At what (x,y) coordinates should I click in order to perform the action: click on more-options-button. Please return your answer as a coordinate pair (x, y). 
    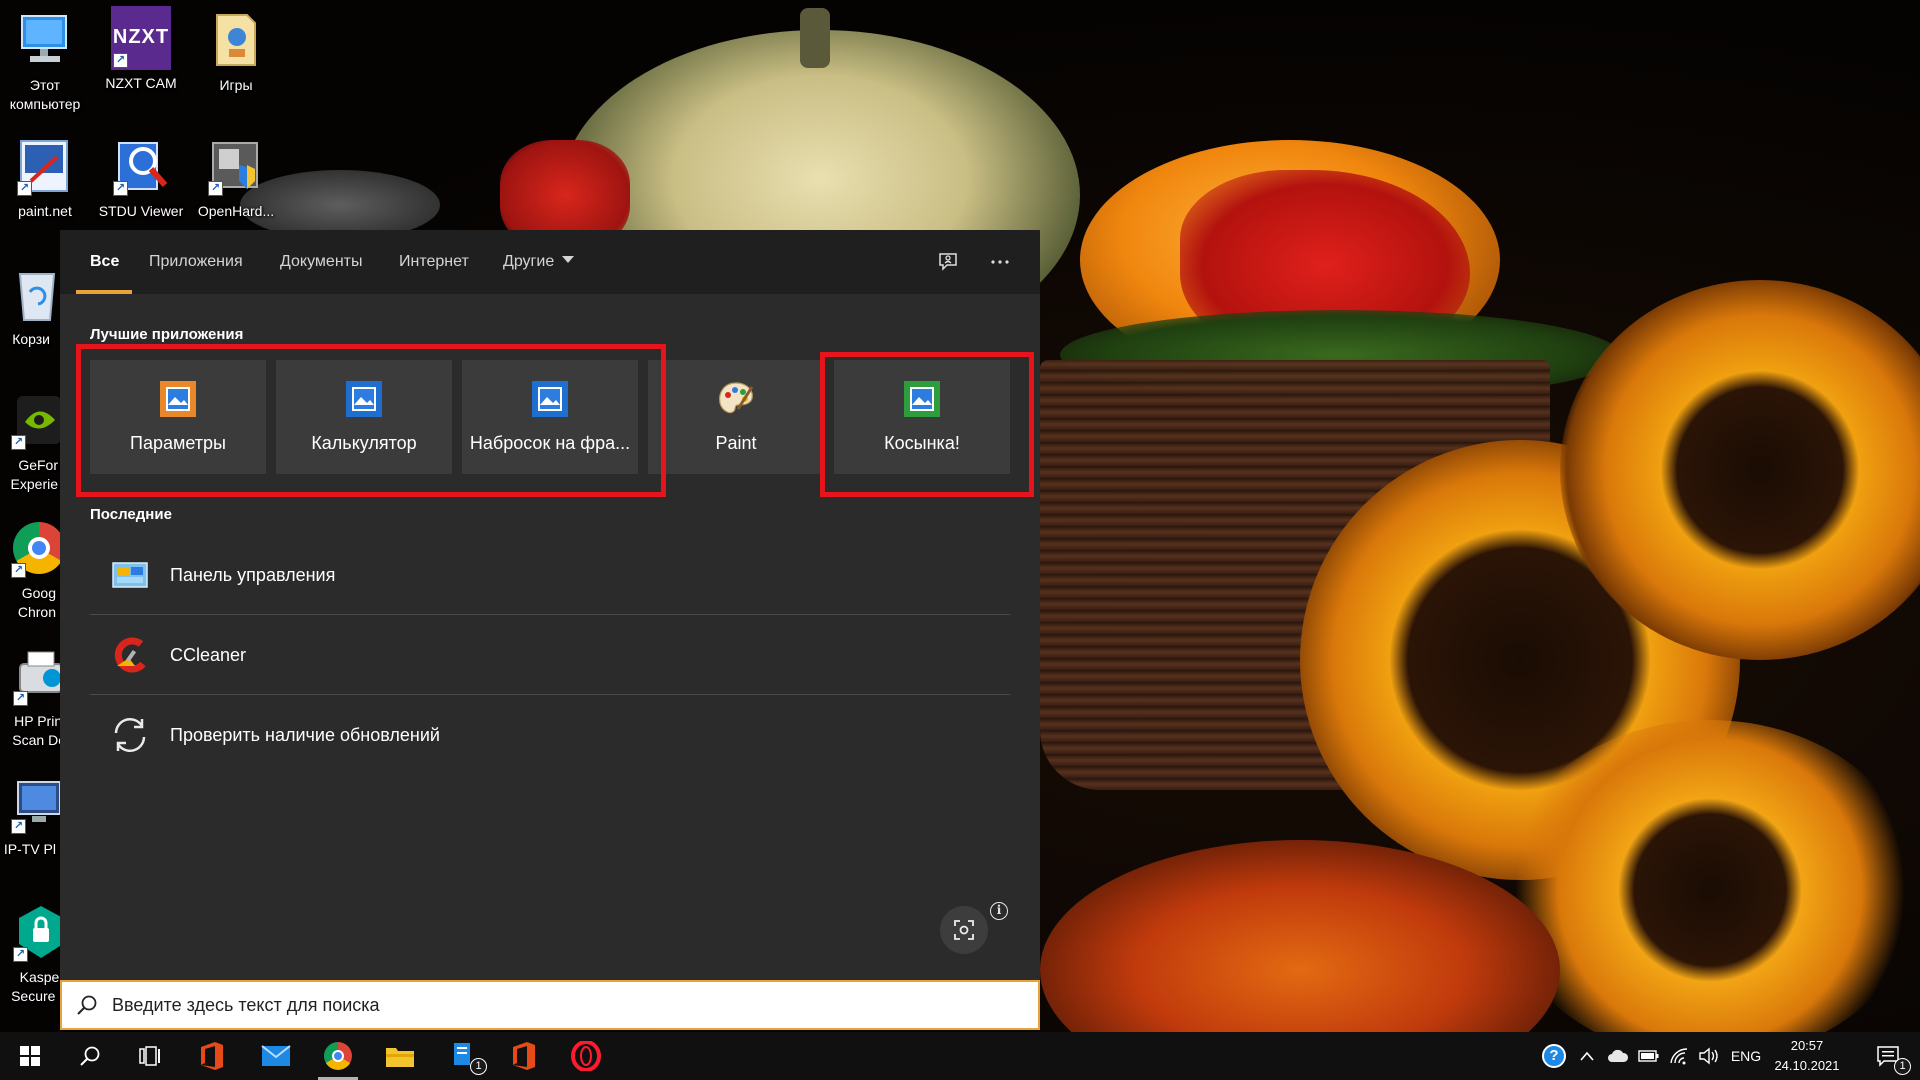
    Looking at the image, I should click on (1000, 262).